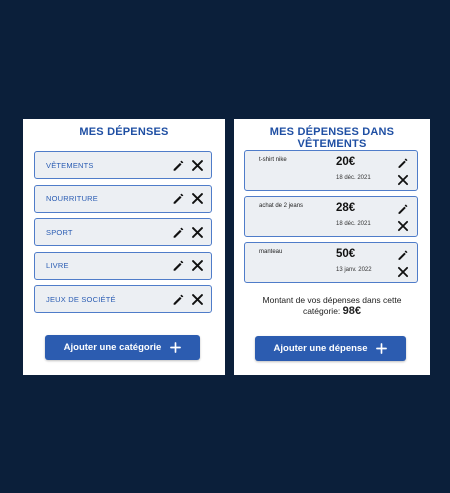 This screenshot has width=450, height=493. I want to click on category-label: SPORT, so click(59, 232).